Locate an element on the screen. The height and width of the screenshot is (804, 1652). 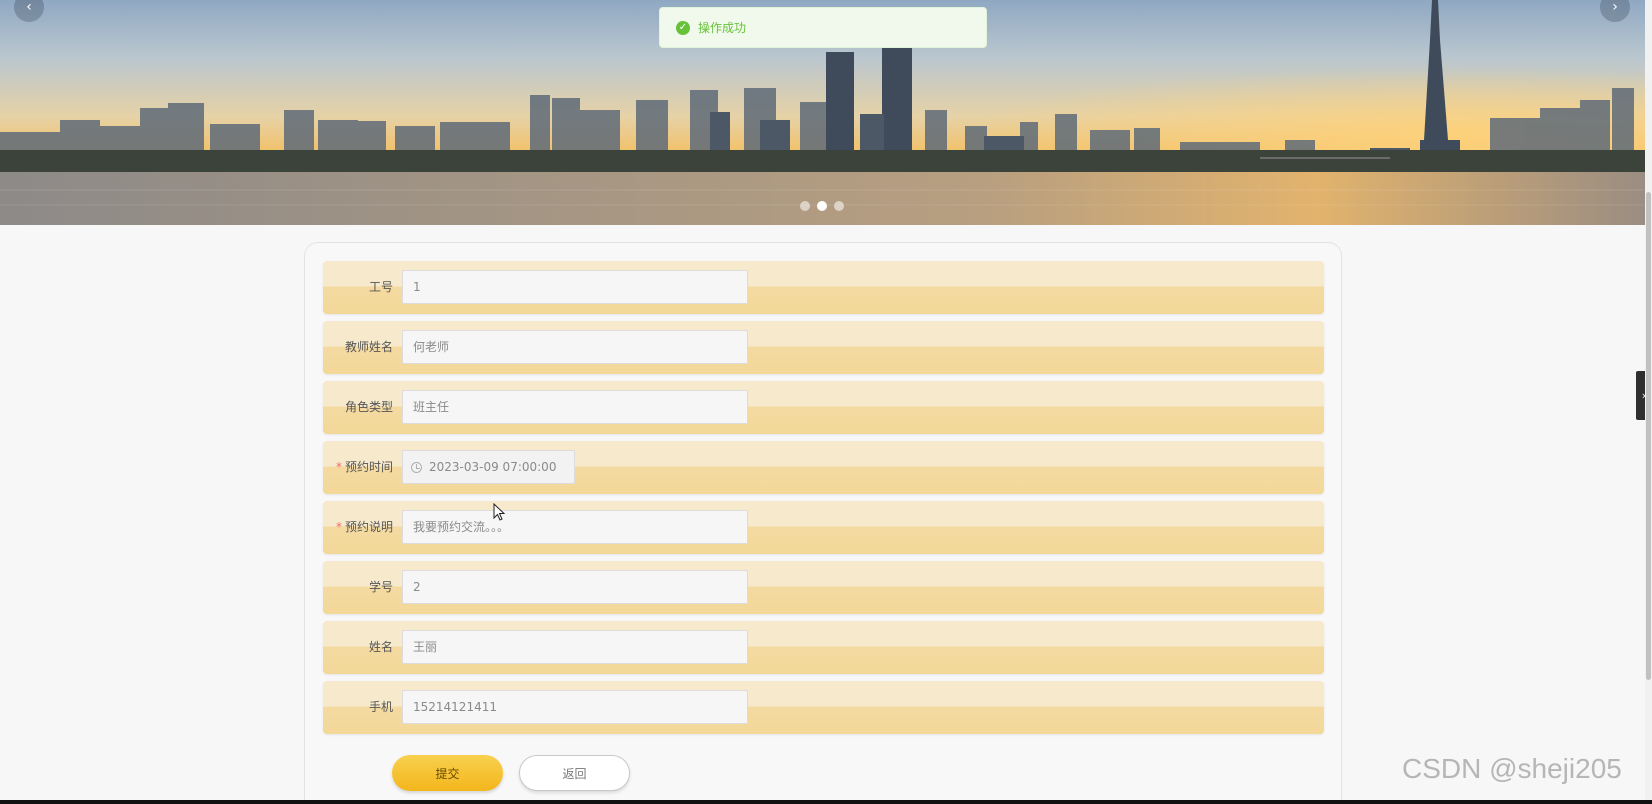
field-label: 学号 is located at coordinates (380, 587).